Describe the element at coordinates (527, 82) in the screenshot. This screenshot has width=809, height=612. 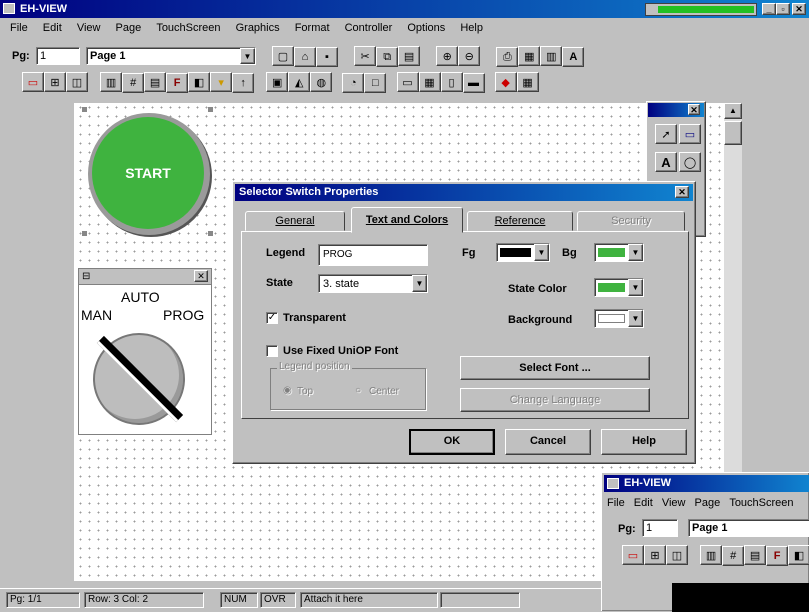
I see `color-icon: ▦` at that location.